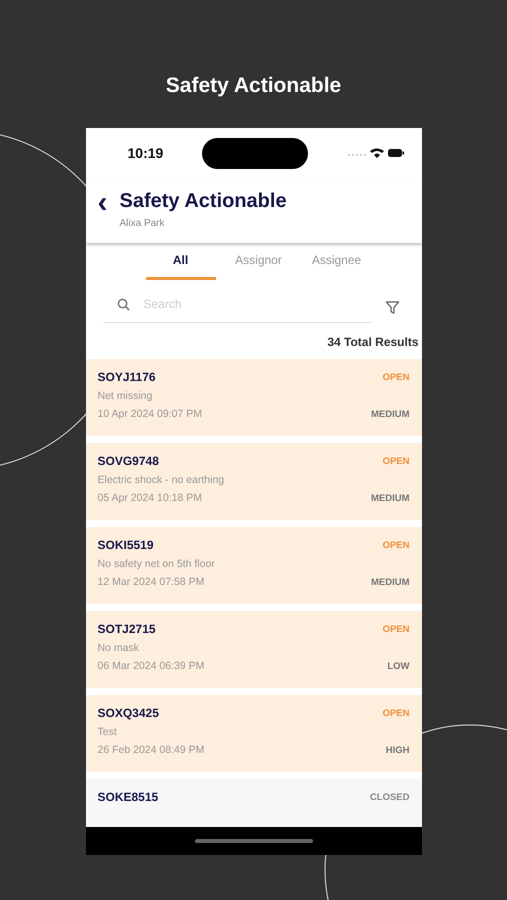  Describe the element at coordinates (151, 582) in the screenshot. I see `actionable-date: 12 Mar 2024 07:58 PM` at that location.